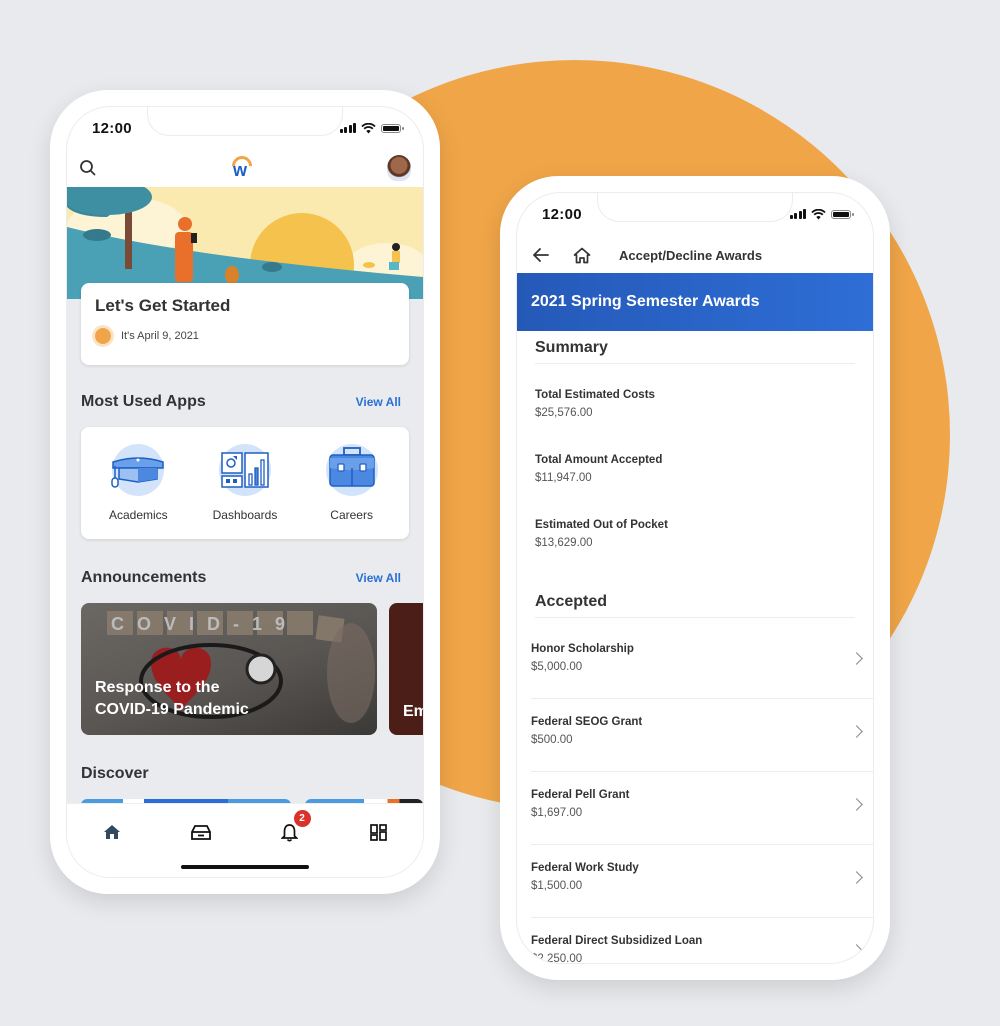 The image size is (1000, 1026). Describe the element at coordinates (702, 662) in the screenshot. I see `award-row: Honor Scholarship $5,000.00` at that location.